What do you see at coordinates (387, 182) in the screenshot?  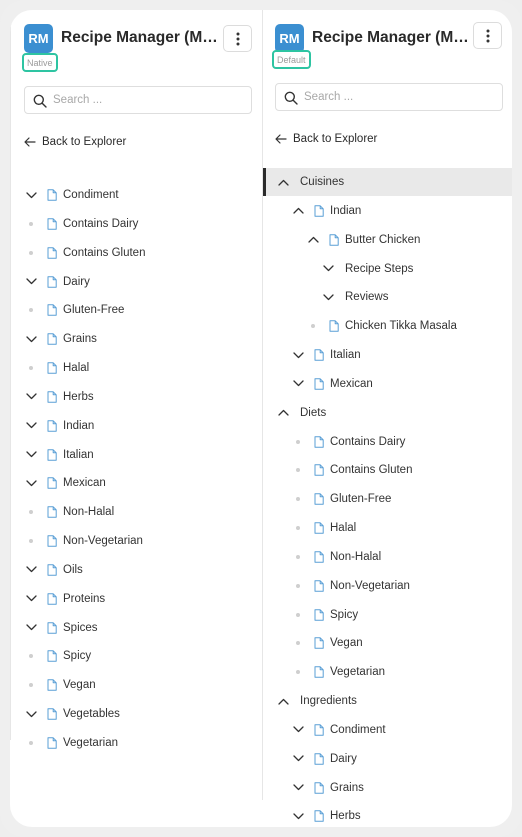 I see `tree-item: Cuisines` at bounding box center [387, 182].